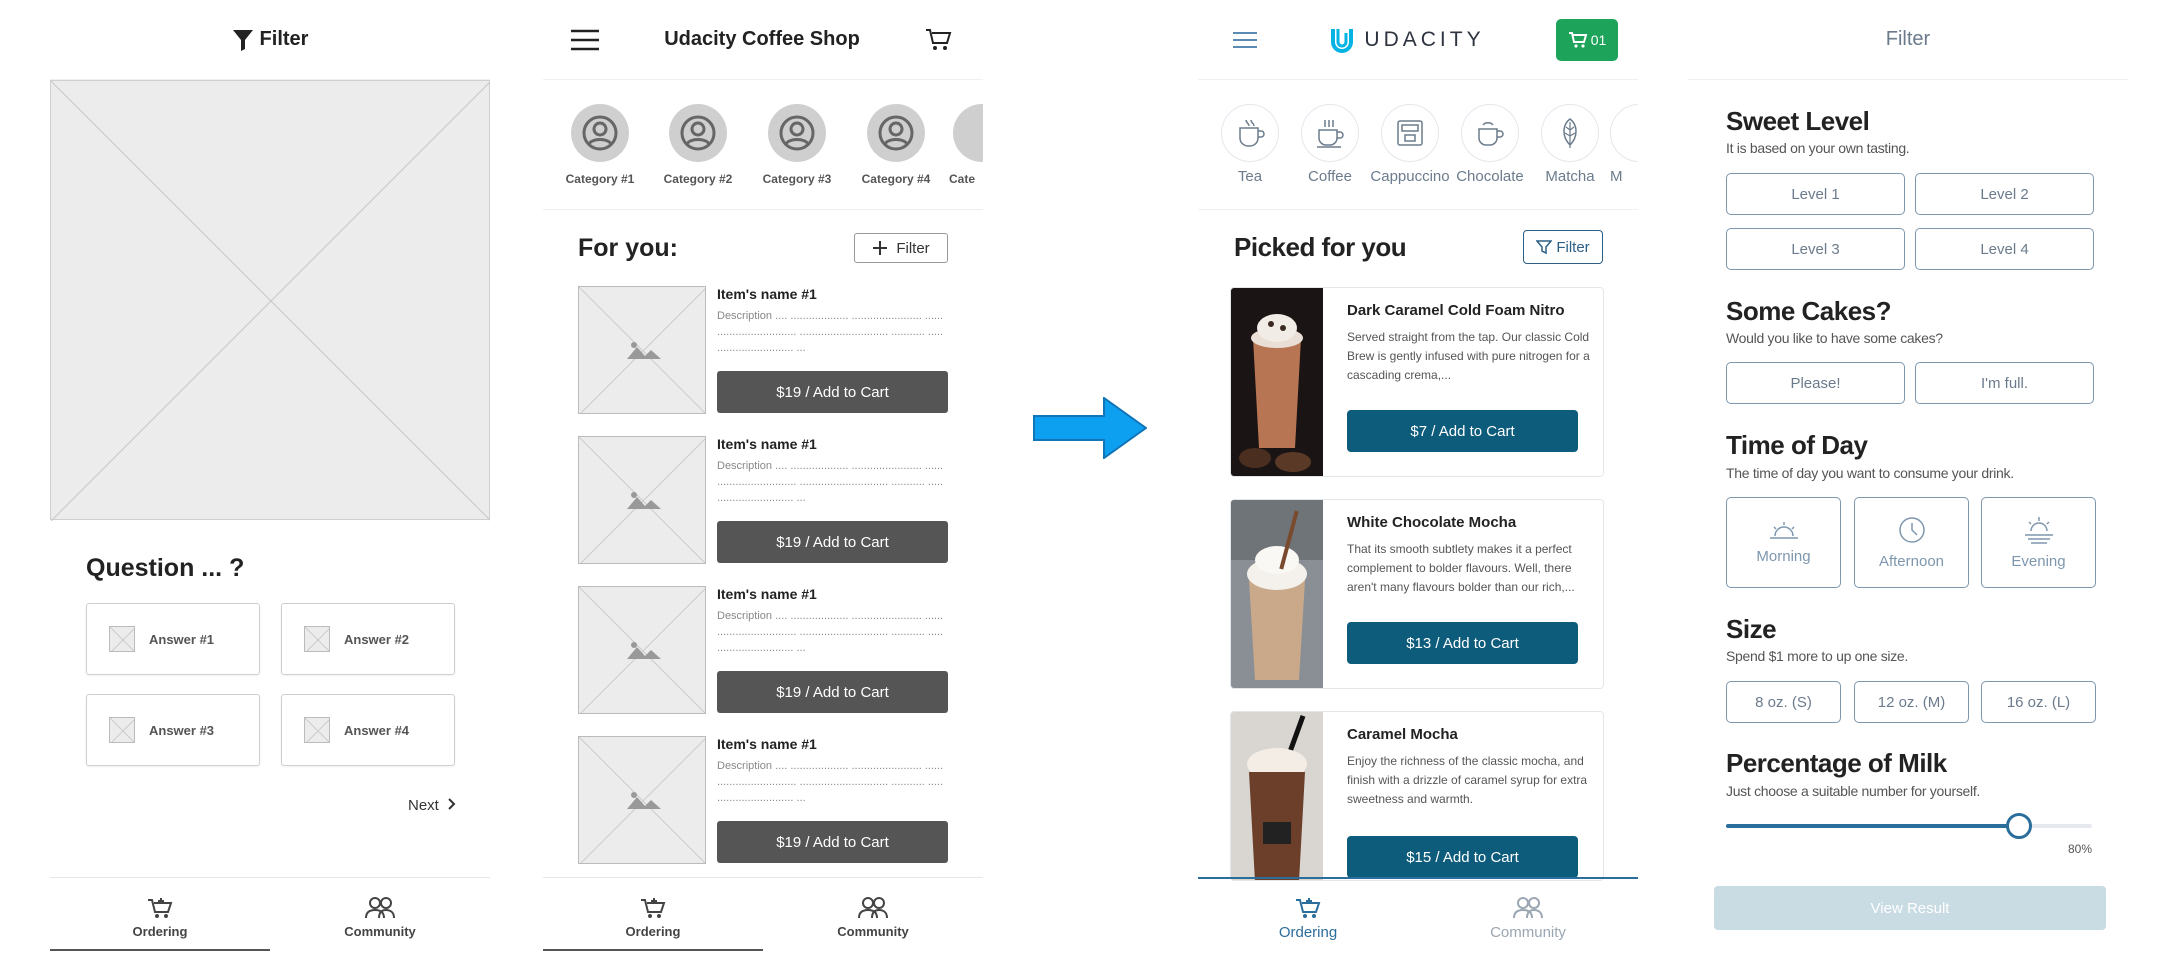 The height and width of the screenshot is (978, 2172). What do you see at coordinates (1277, 796) in the screenshot?
I see `product-image-caramel-mocha` at bounding box center [1277, 796].